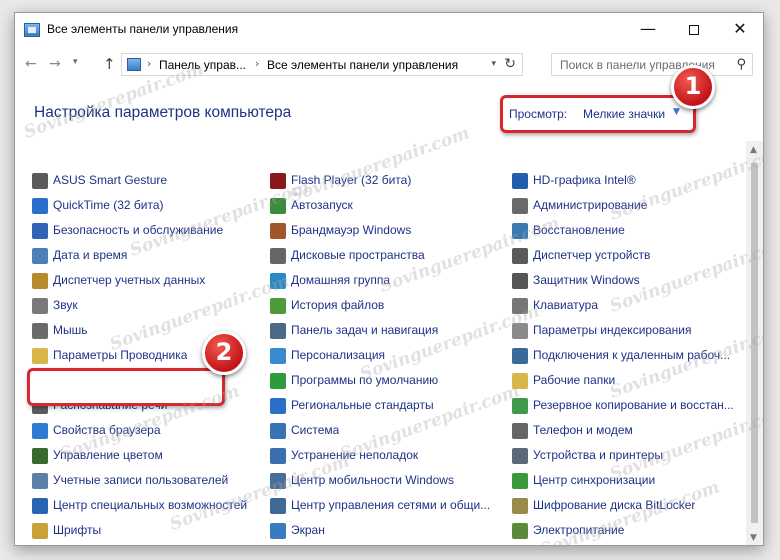  I want to click on control-panel-item: HD-графика Intel®, so click(630, 181).